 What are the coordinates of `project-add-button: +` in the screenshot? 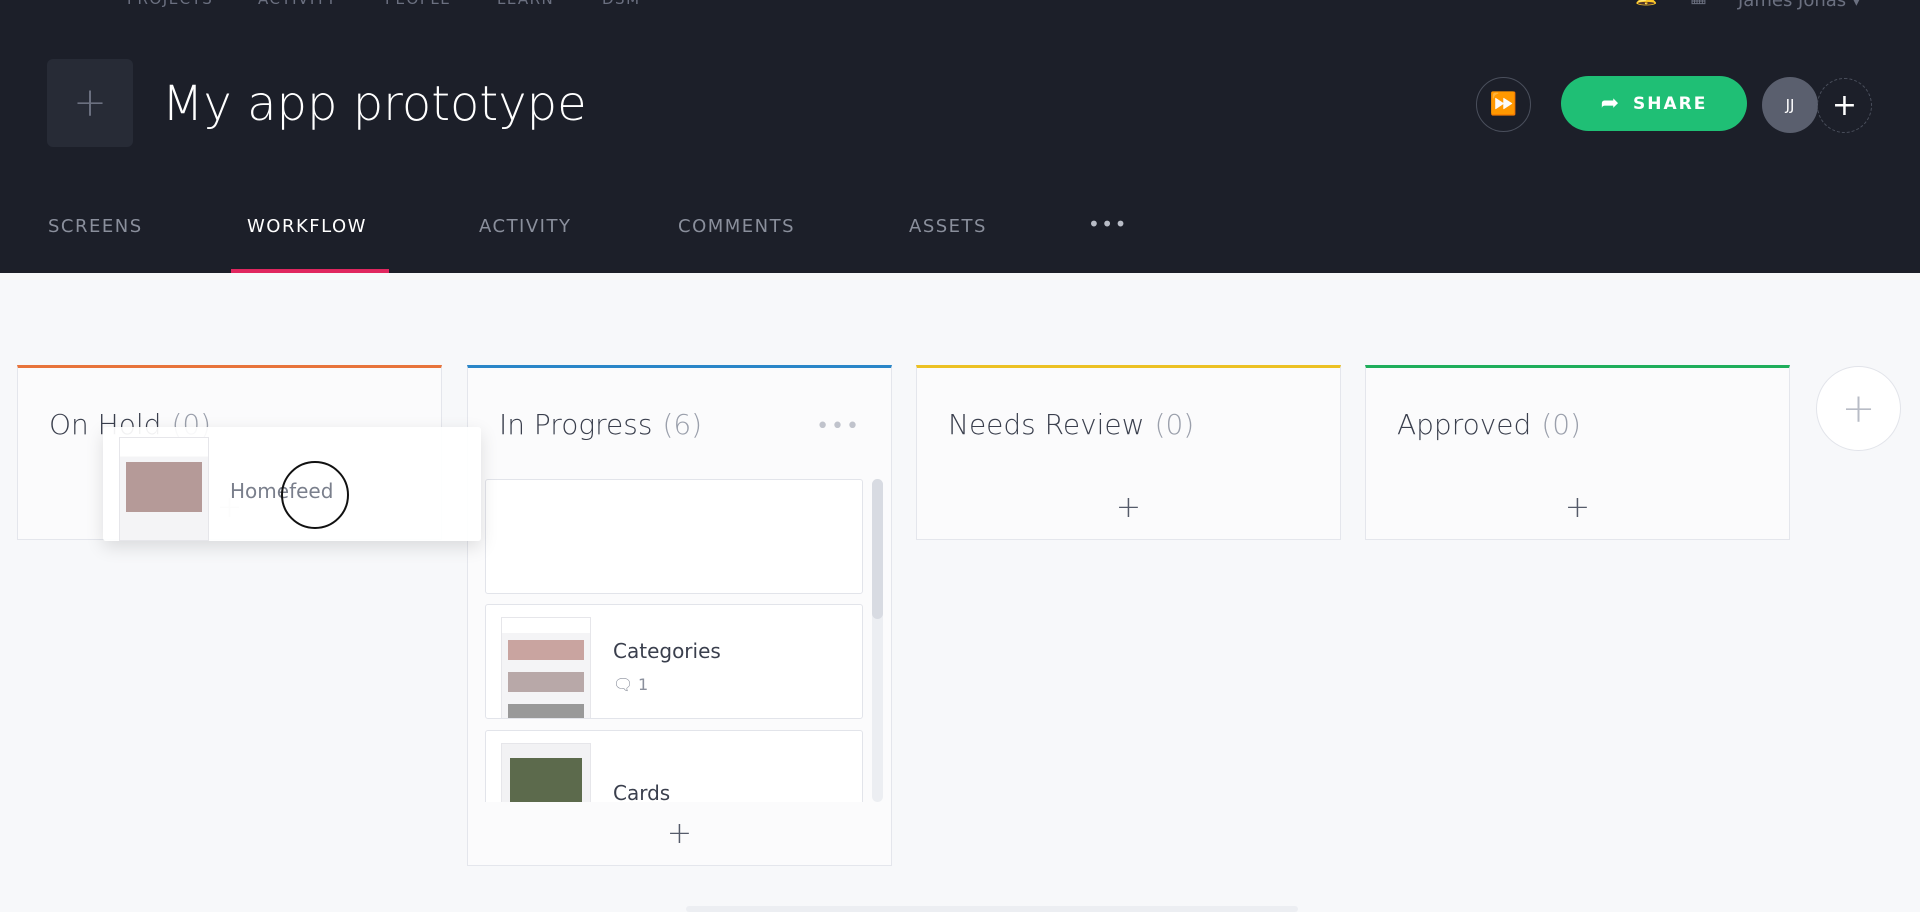 It's located at (90, 103).